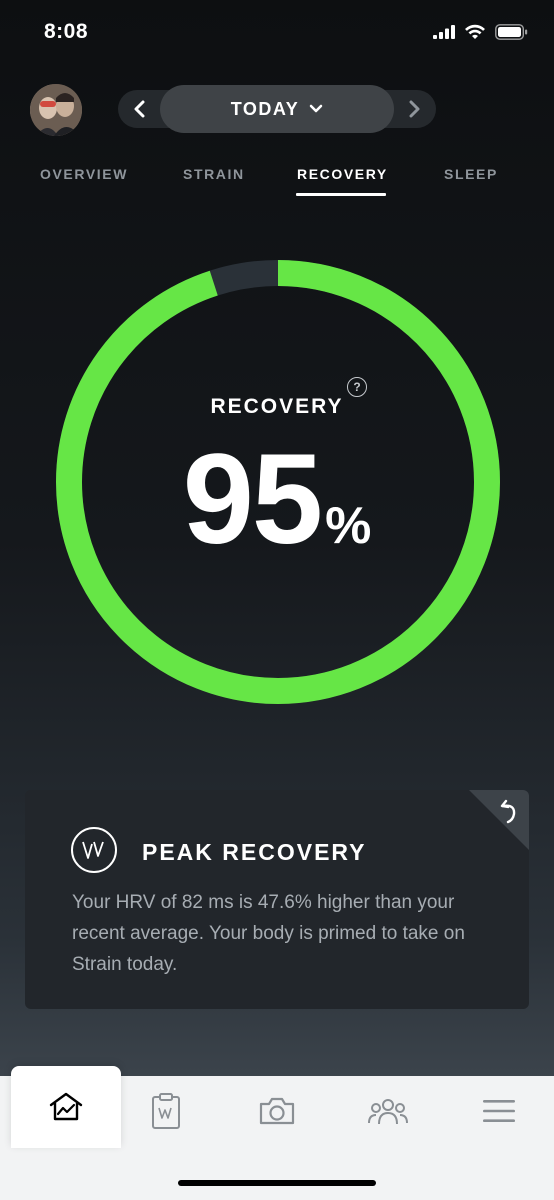 The image size is (554, 1200). I want to click on section-tabs: OVERVIEW STRAIN RECOVERY SLEEP, so click(277, 180).